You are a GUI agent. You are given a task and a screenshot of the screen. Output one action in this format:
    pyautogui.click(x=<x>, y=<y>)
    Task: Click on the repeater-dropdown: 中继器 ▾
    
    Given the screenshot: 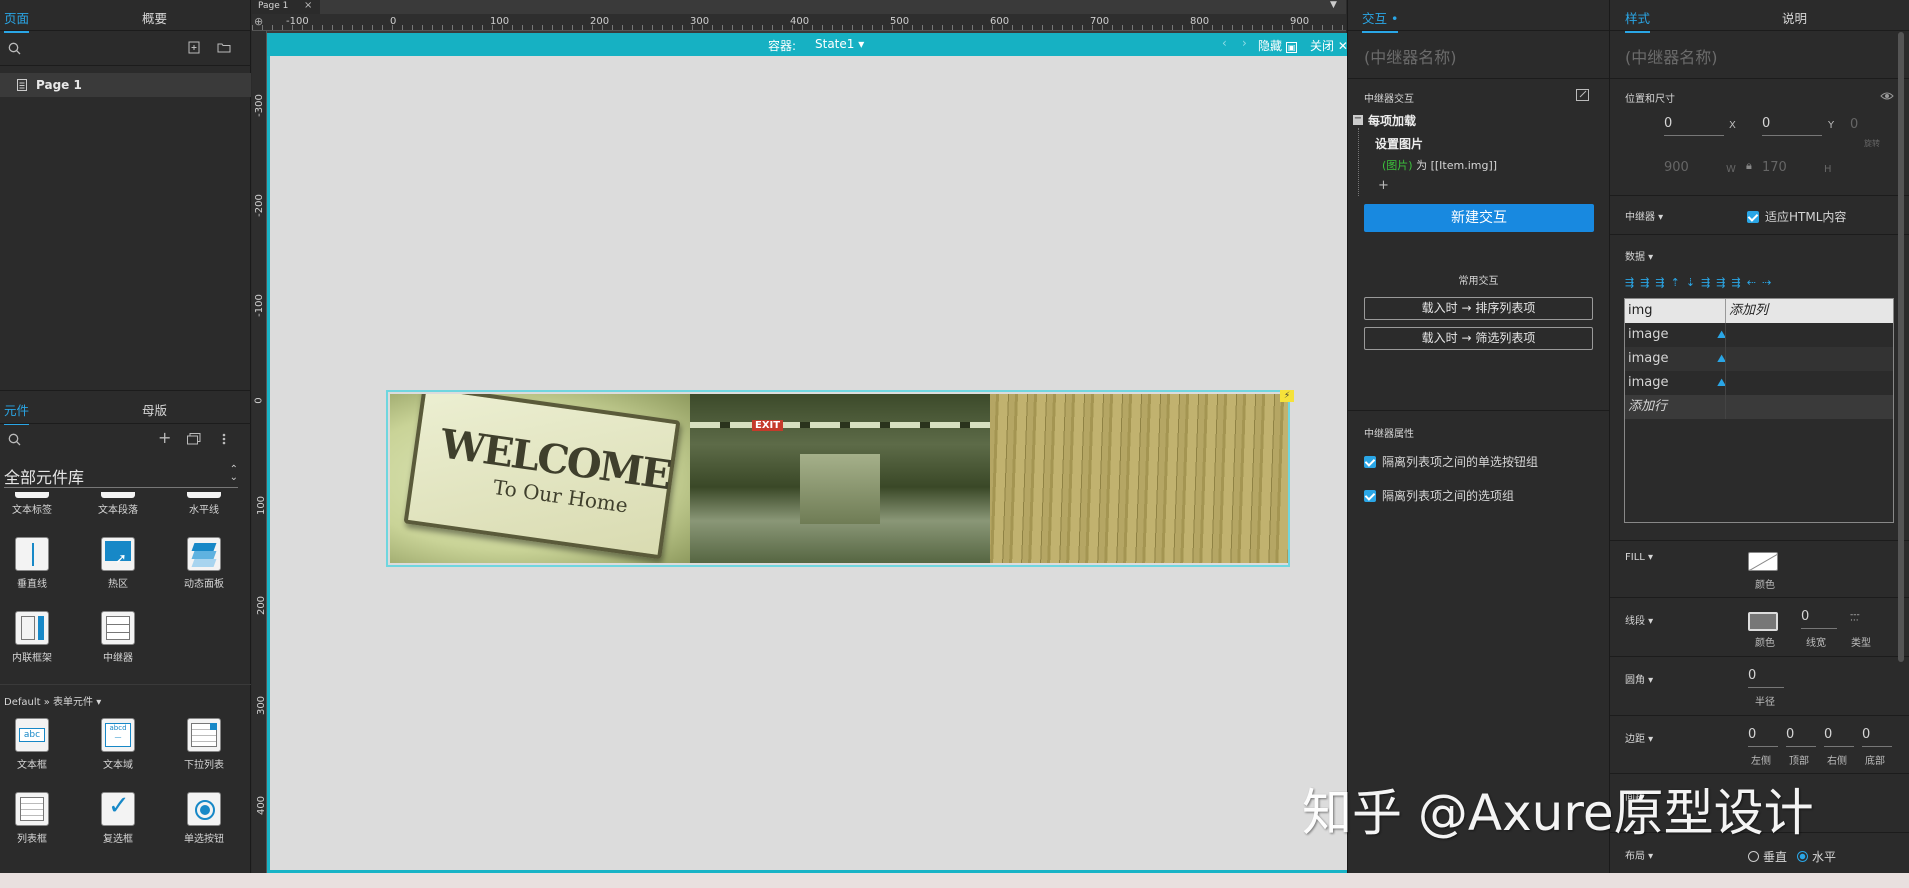 What is the action you would take?
    pyautogui.click(x=1644, y=215)
    